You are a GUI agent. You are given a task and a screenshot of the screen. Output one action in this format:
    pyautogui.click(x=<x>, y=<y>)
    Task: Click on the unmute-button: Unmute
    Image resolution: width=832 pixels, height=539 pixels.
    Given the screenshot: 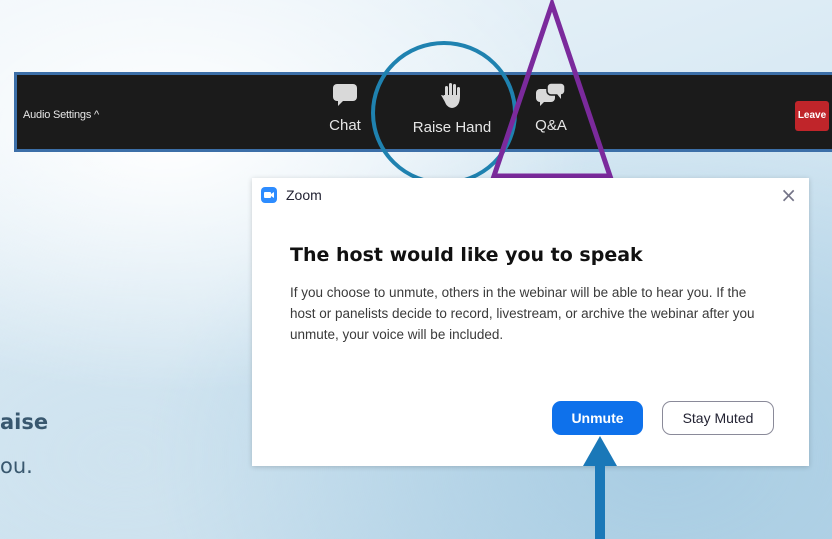 What is the action you would take?
    pyautogui.click(x=597, y=418)
    